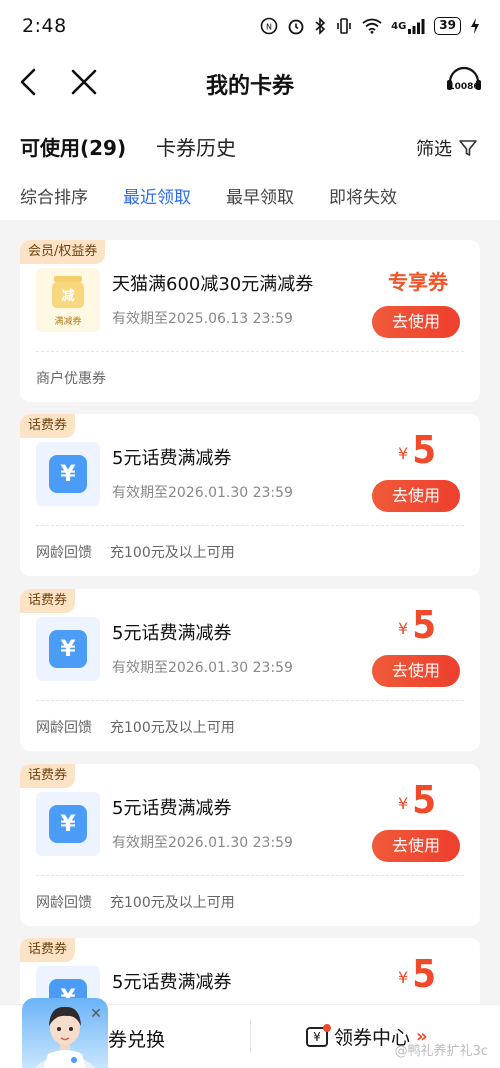 The width and height of the screenshot is (500, 1068). Describe the element at coordinates (73, 146) in the screenshot. I see `tab-available: 可使用(29)` at that location.